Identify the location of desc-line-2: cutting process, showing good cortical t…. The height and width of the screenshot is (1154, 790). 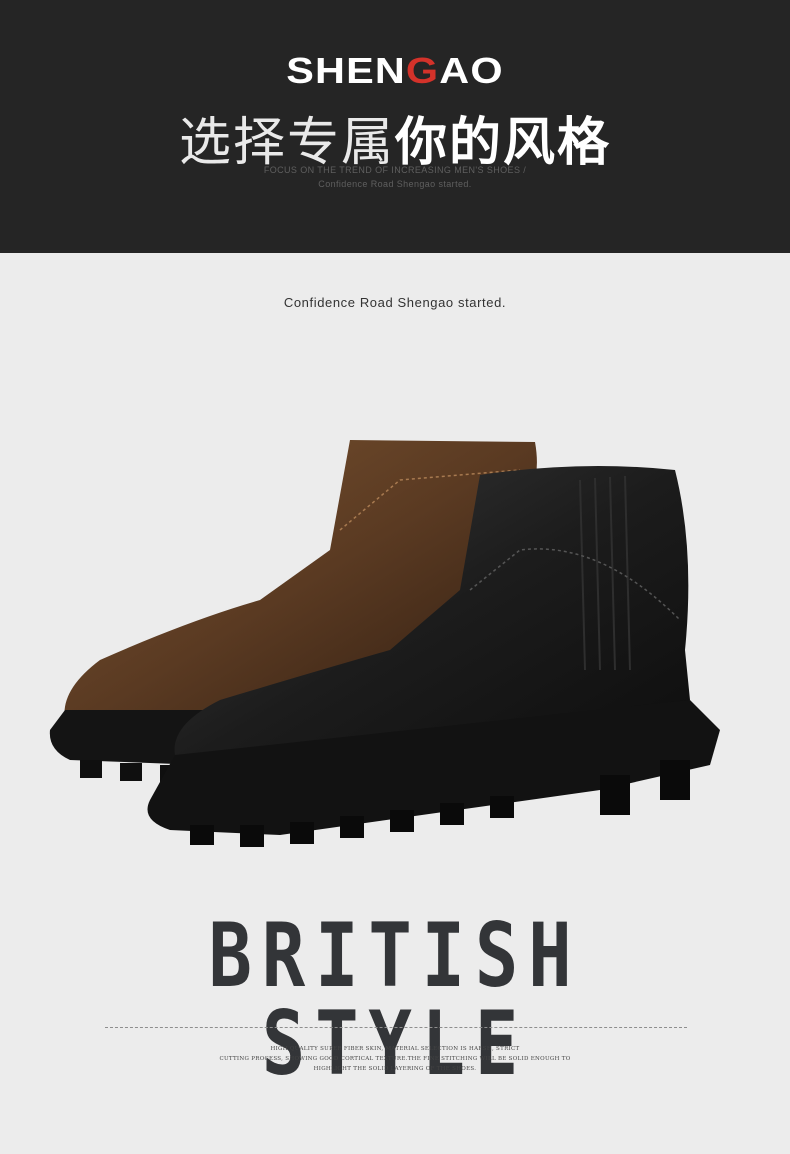
(395, 1059).